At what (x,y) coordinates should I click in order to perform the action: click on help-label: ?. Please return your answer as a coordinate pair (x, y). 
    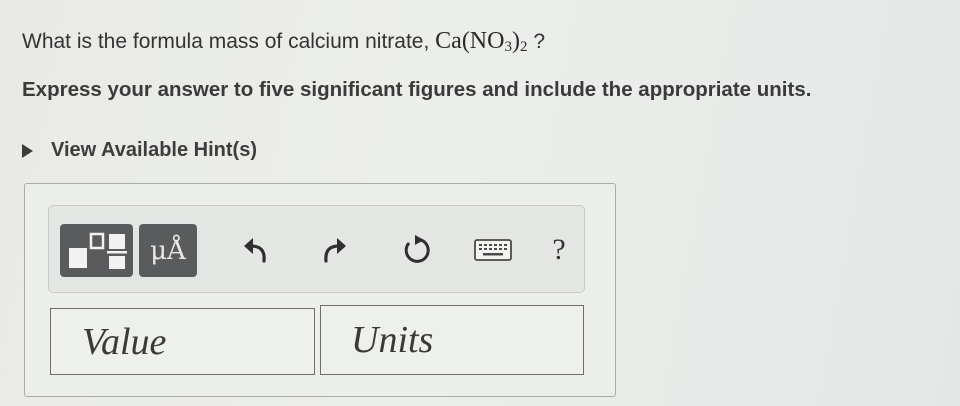
    Looking at the image, I should click on (559, 249).